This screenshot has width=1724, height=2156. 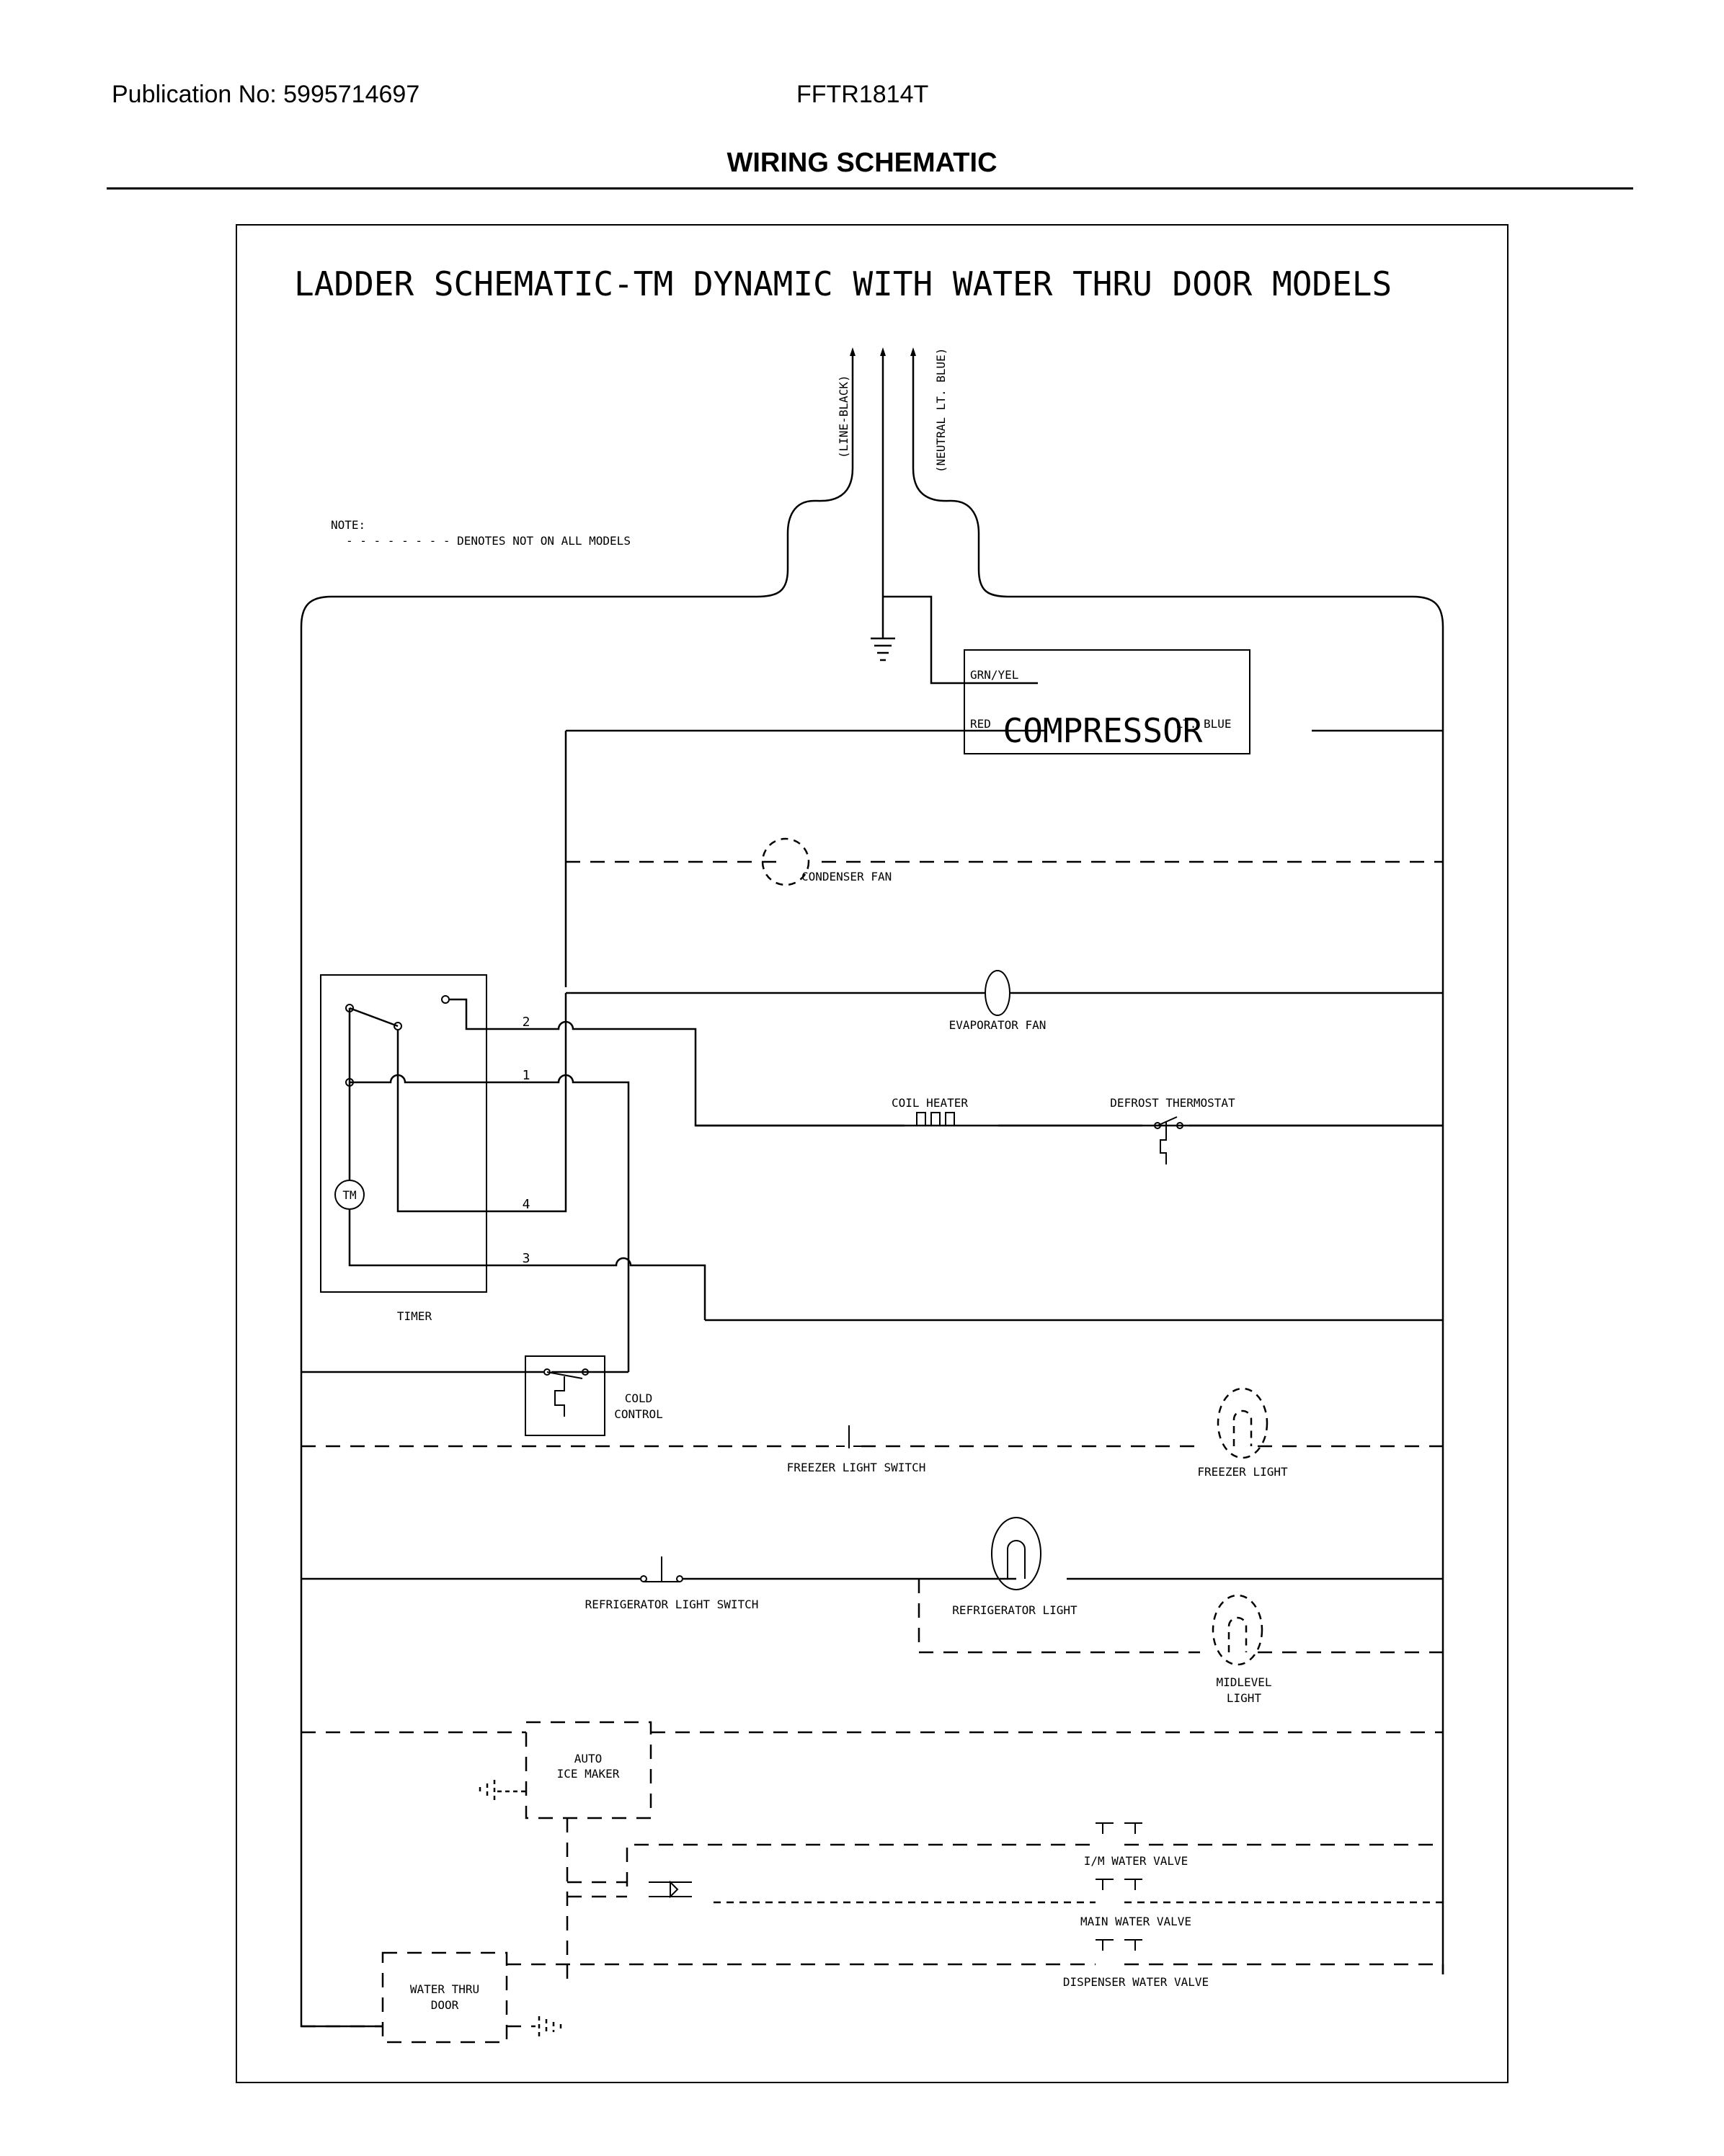 What do you see at coordinates (597, 1889) in the screenshot?
I see `water-filter-feed` at bounding box center [597, 1889].